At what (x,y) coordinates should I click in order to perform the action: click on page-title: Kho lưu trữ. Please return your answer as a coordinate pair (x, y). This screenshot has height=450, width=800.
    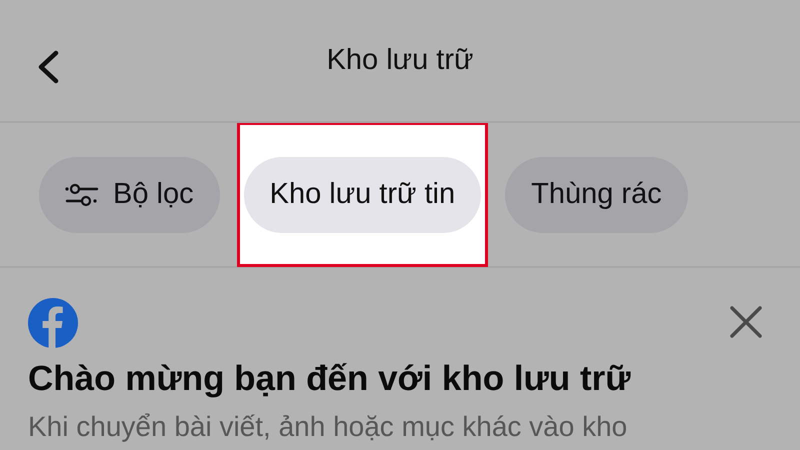
    Looking at the image, I should click on (400, 60).